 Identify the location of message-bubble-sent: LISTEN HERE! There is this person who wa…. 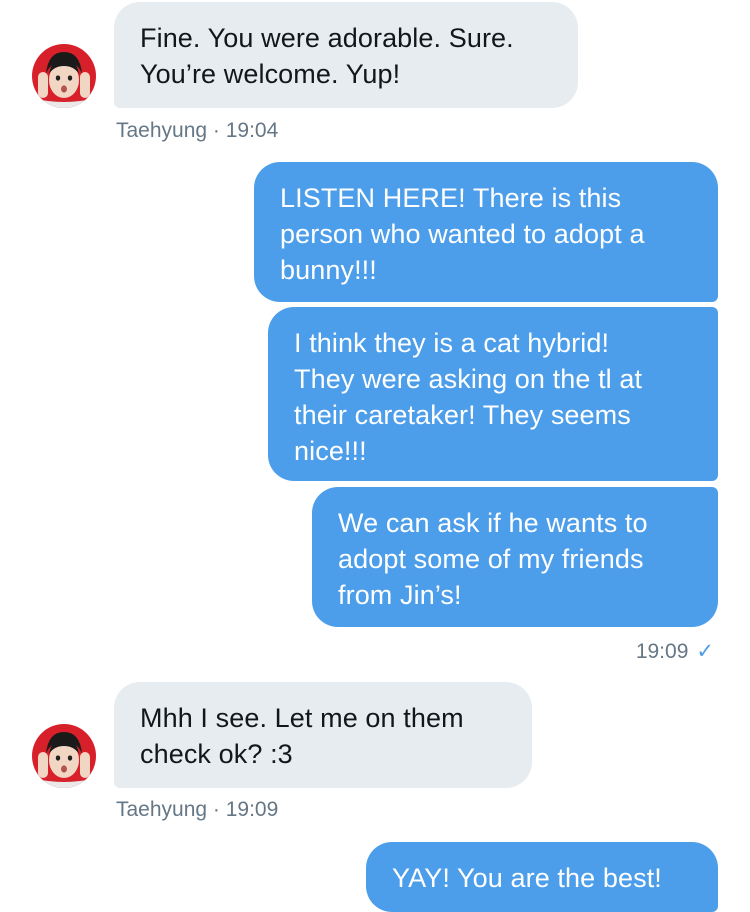
(486, 232).